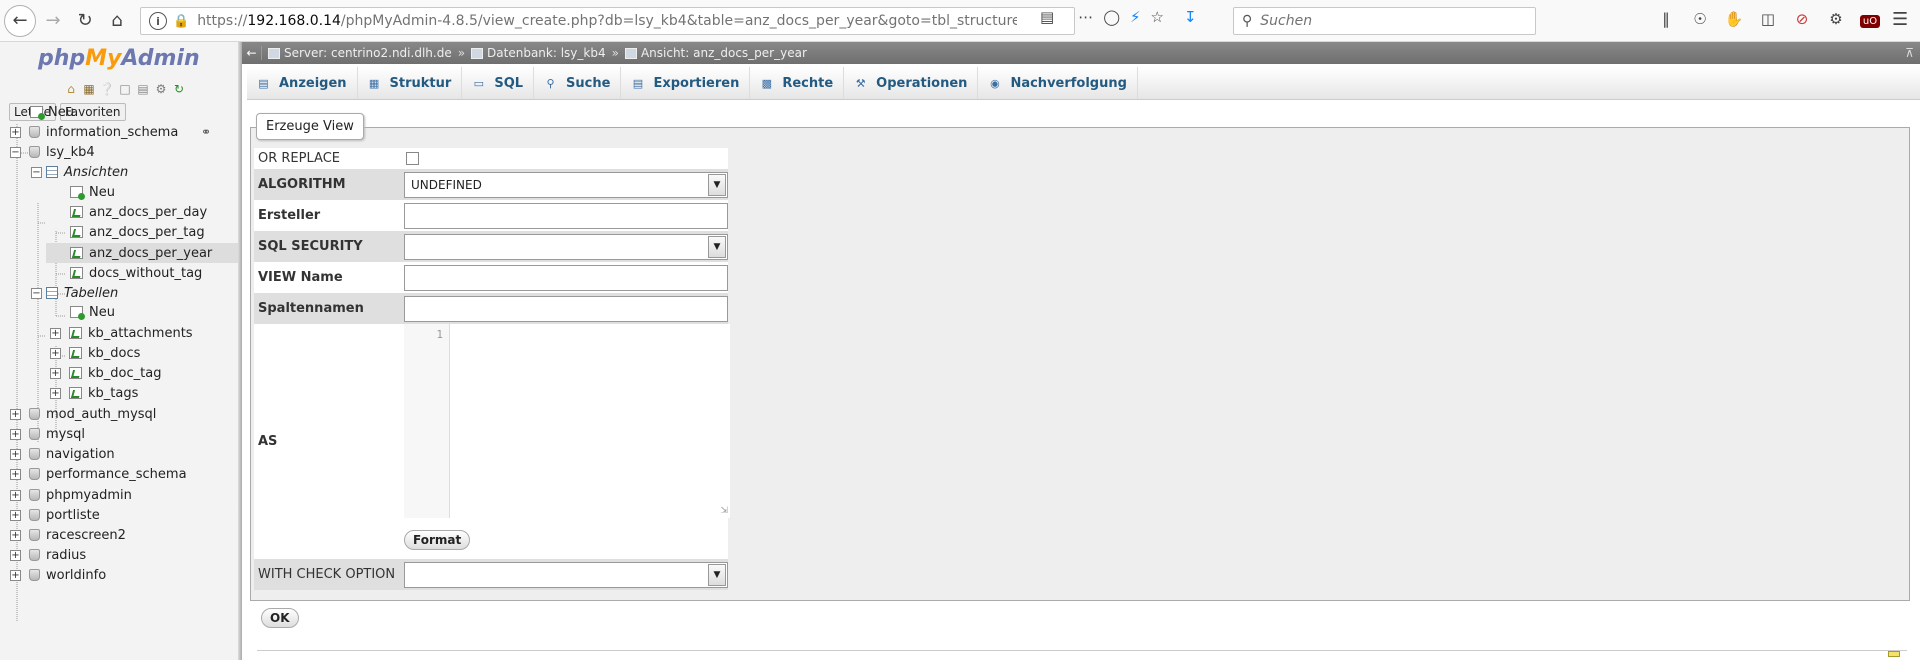  Describe the element at coordinates (158, 21) in the screenshot. I see `info-icon: i` at that location.